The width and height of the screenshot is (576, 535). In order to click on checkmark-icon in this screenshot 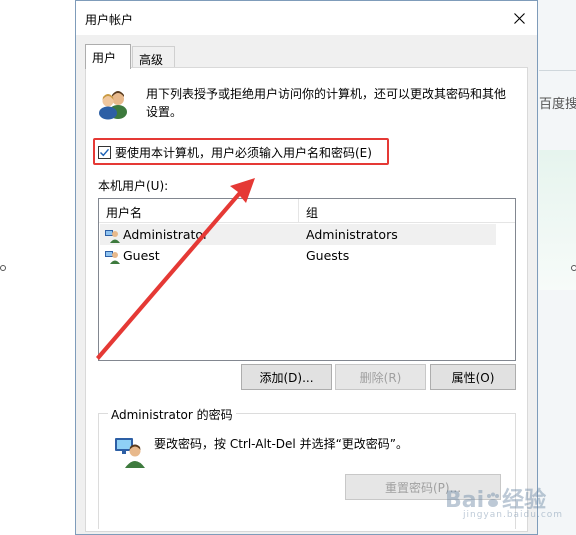, I will do `click(105, 152)`.